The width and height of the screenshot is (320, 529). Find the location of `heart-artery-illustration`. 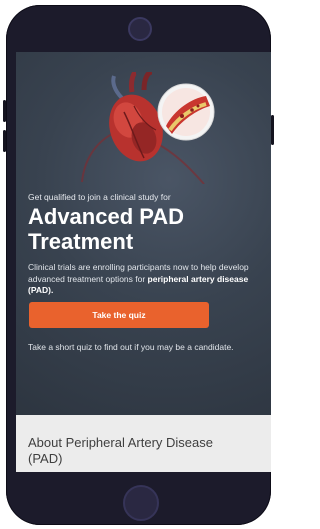

heart-artery-illustration is located at coordinates (148, 128).